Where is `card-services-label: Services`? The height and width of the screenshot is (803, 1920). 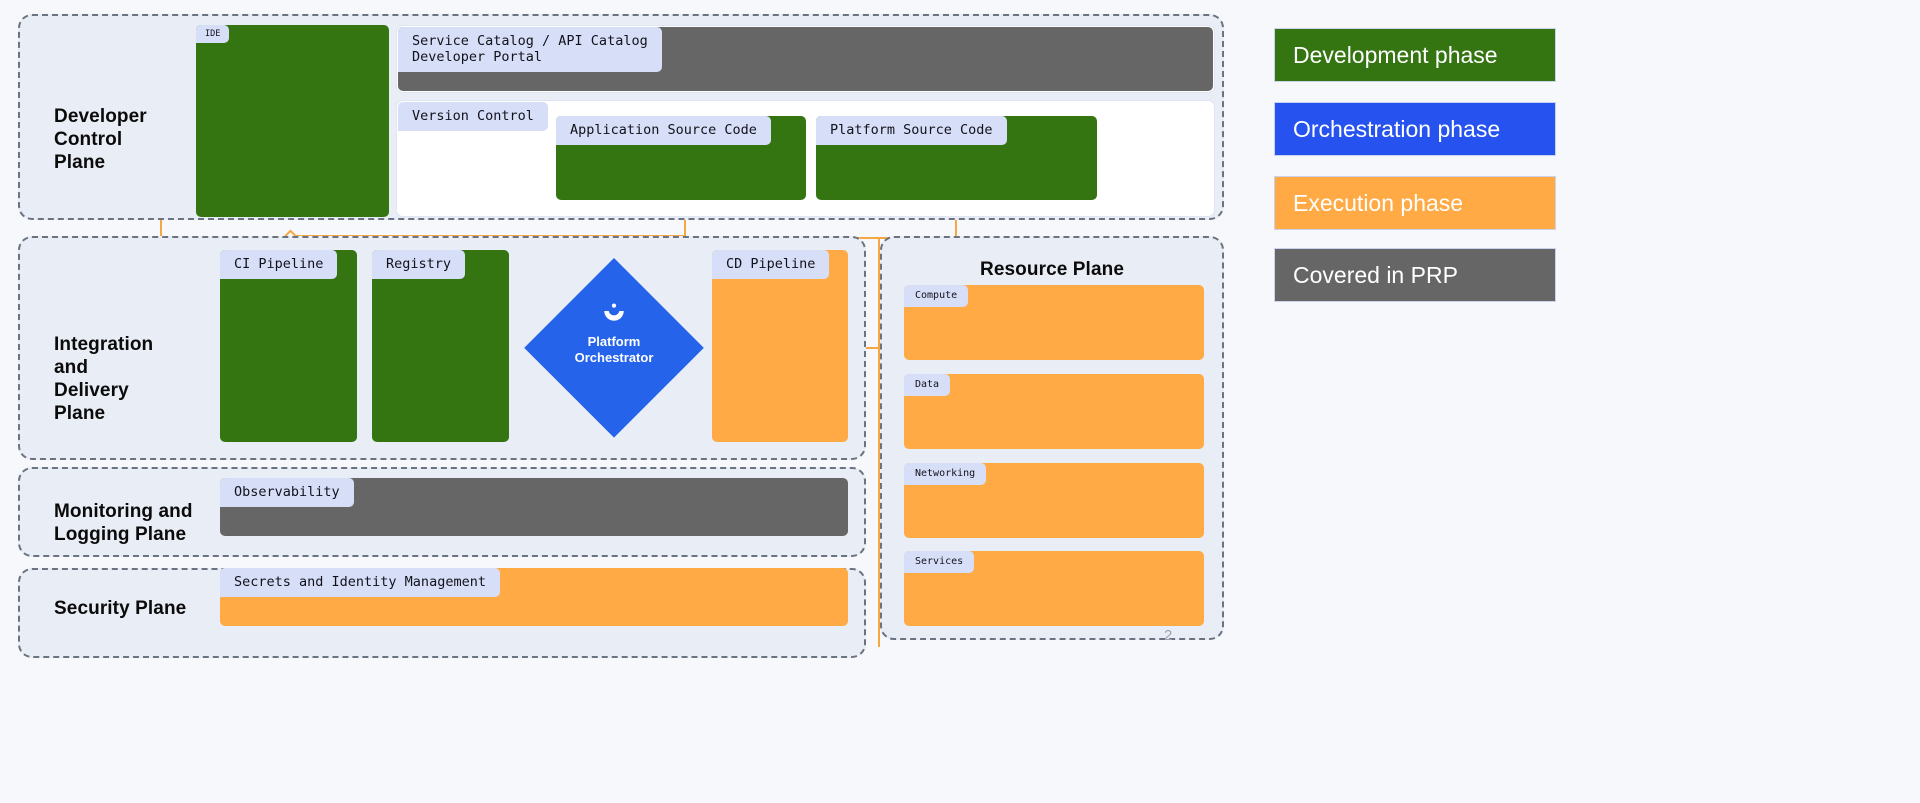 card-services-label: Services is located at coordinates (939, 562).